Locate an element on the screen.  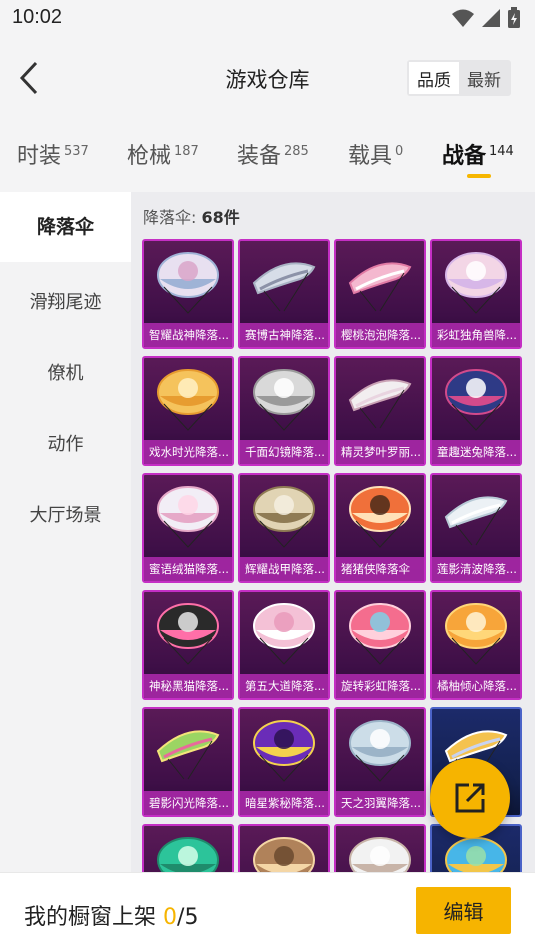
active-tab-indicator is located at coordinates (479, 176).